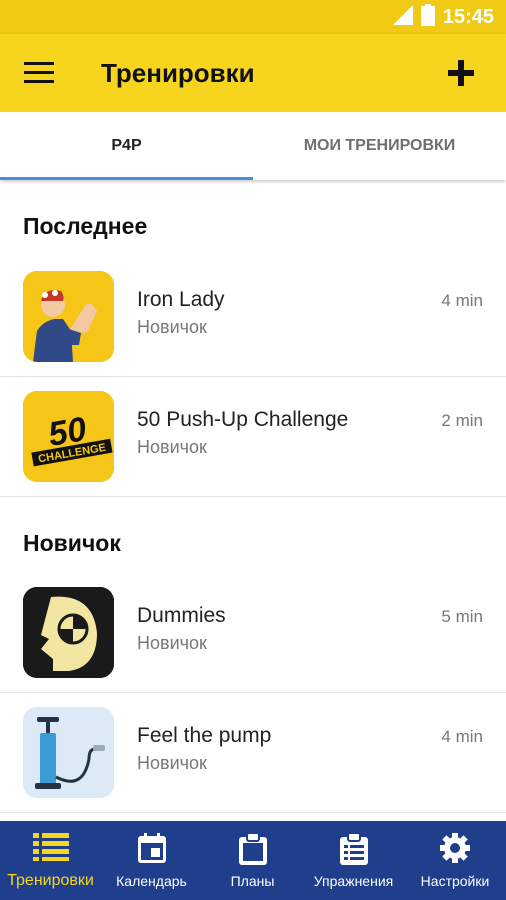  I want to click on workout-name: 50 Push-Up Challenge, so click(243, 419).